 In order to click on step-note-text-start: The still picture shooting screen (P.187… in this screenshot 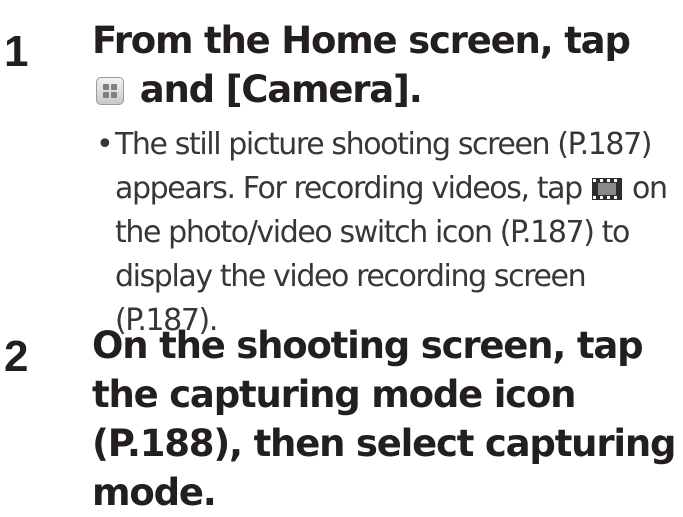, I will do `click(384, 166)`.